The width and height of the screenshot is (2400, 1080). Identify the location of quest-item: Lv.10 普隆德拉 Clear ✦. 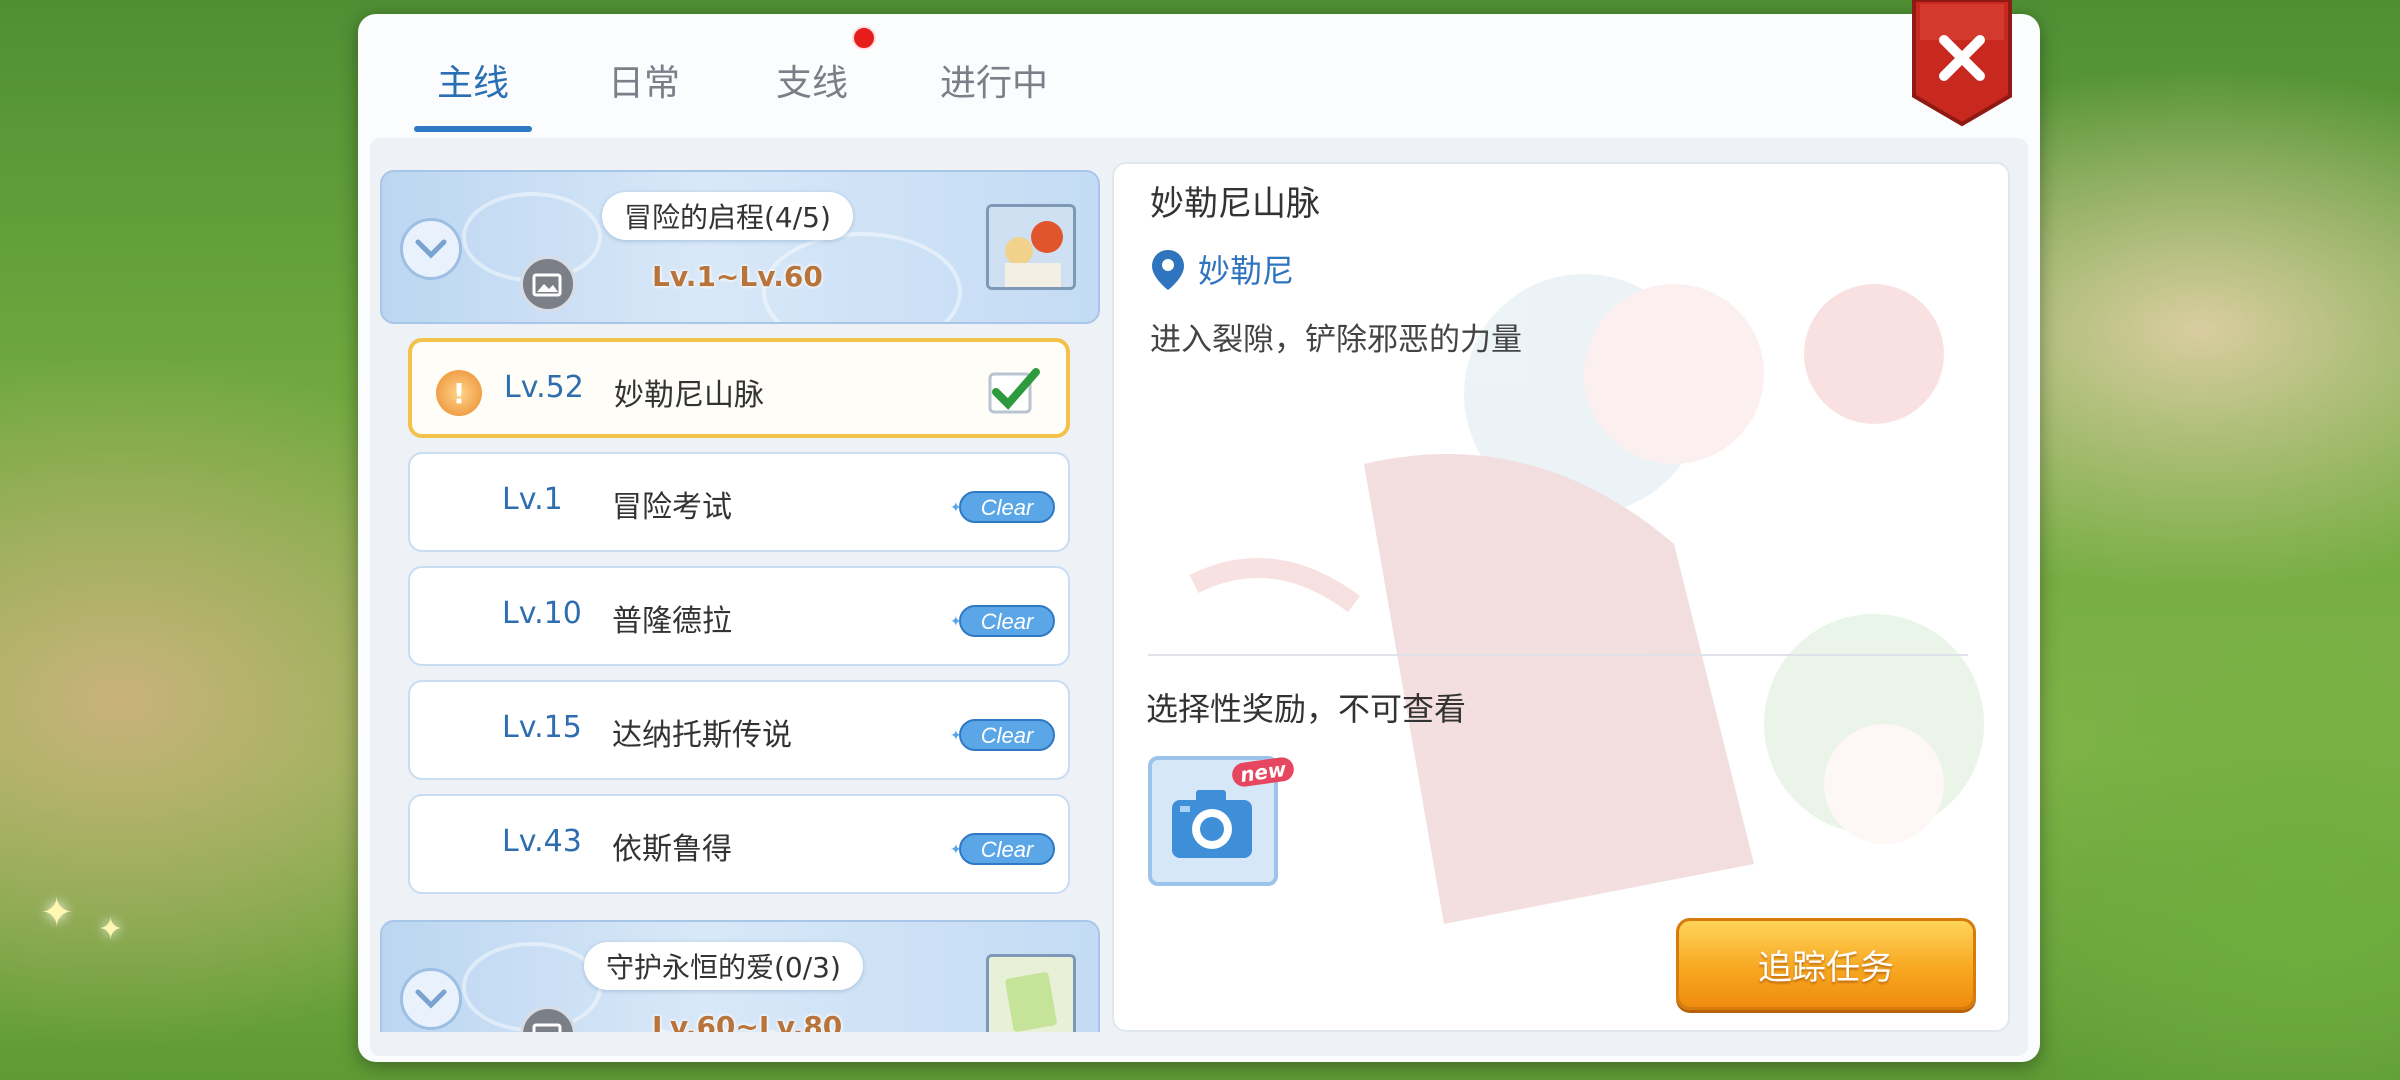
(739, 616).